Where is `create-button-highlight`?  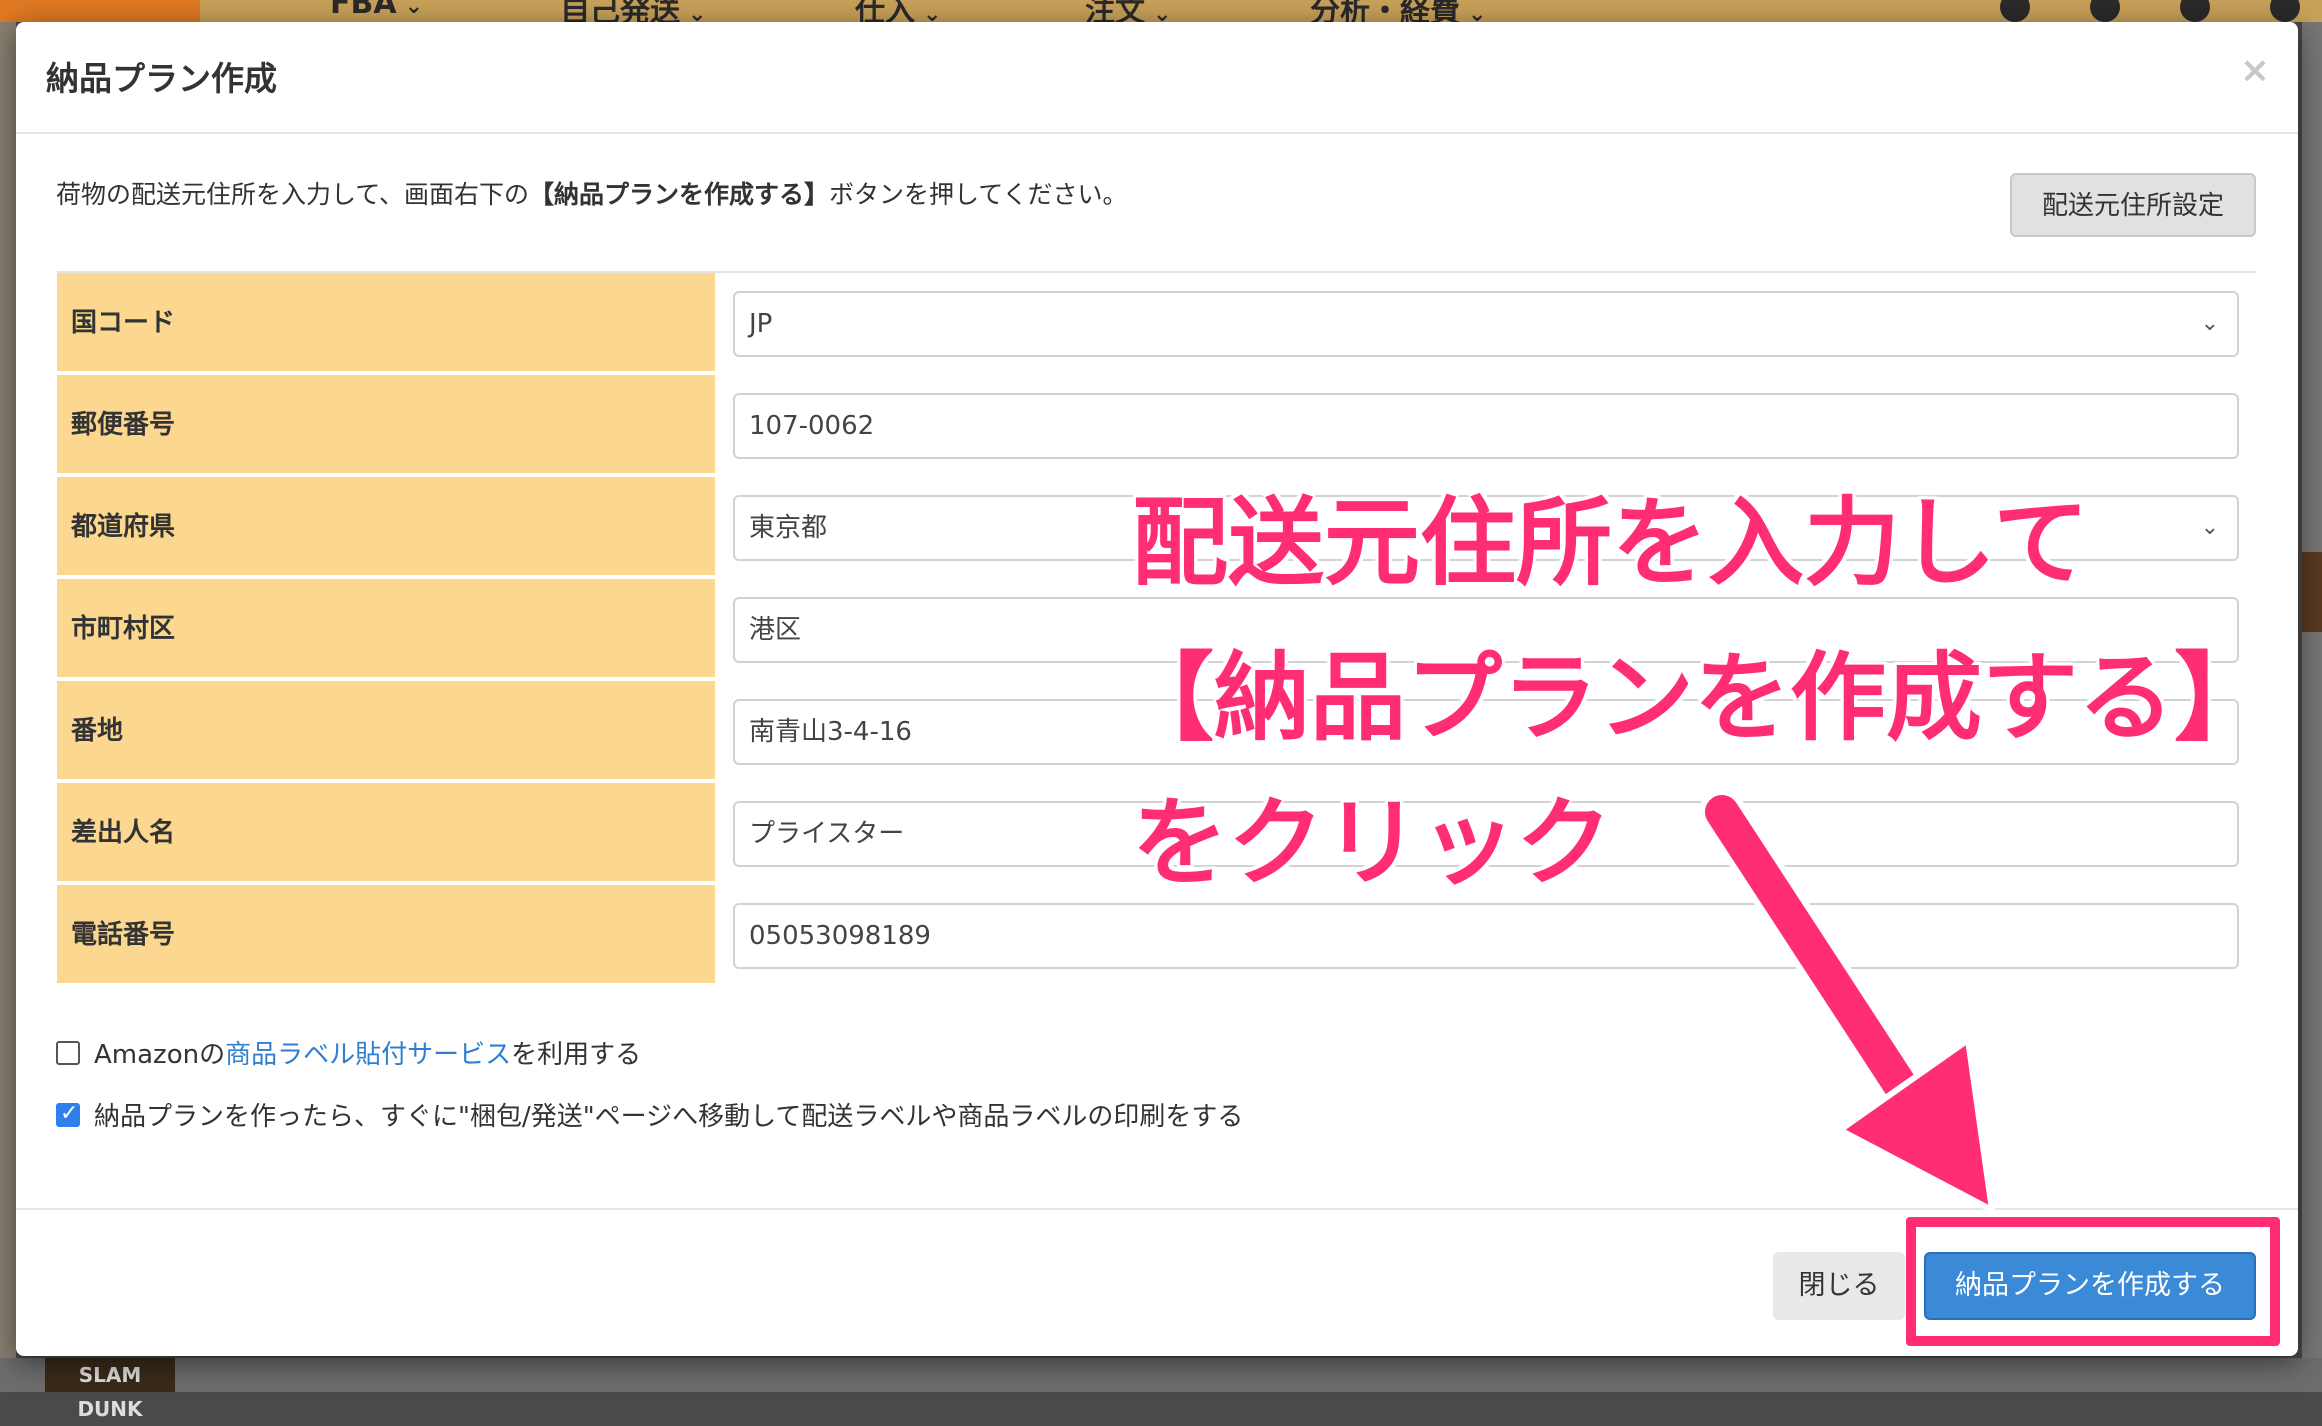
create-button-highlight is located at coordinates (2093, 1281).